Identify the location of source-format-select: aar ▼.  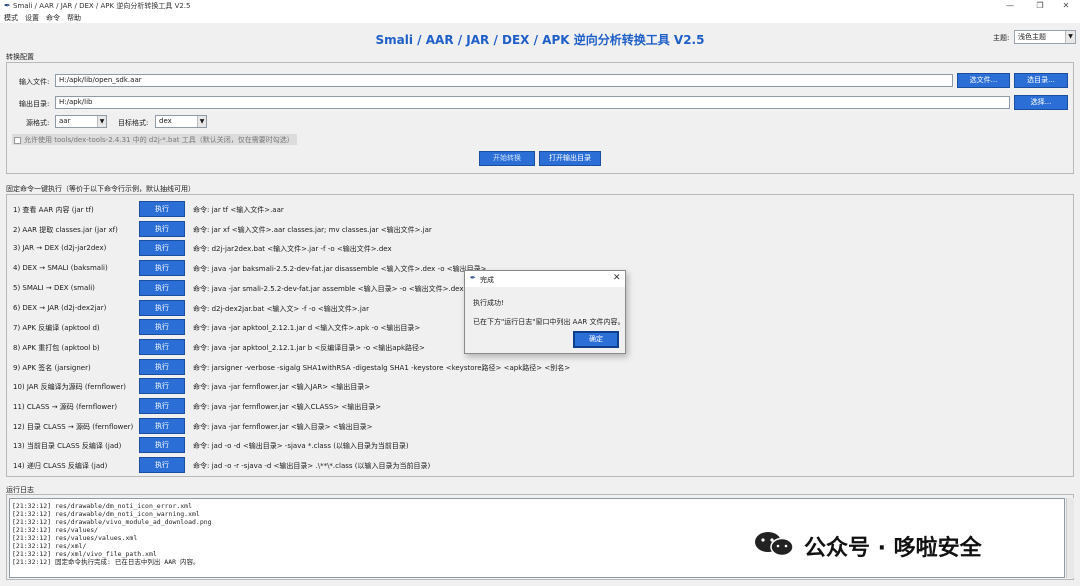
(81, 121).